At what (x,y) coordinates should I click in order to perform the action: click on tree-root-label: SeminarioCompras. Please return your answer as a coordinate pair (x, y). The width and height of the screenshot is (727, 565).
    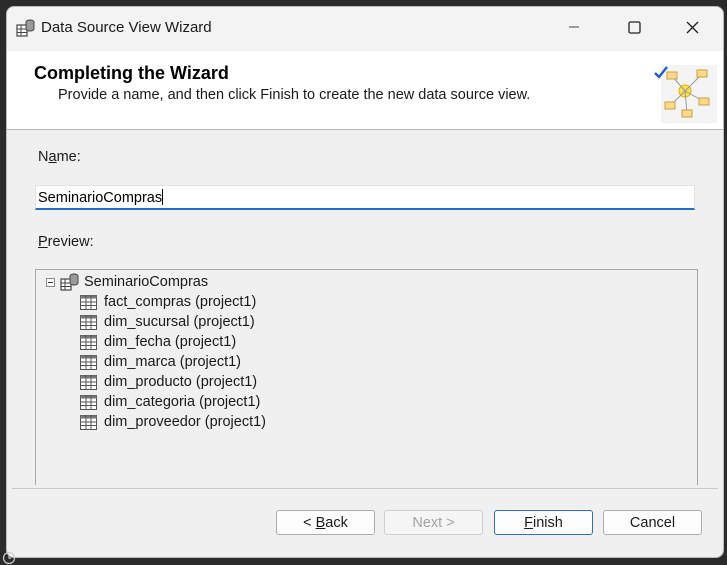
    Looking at the image, I should click on (146, 282).